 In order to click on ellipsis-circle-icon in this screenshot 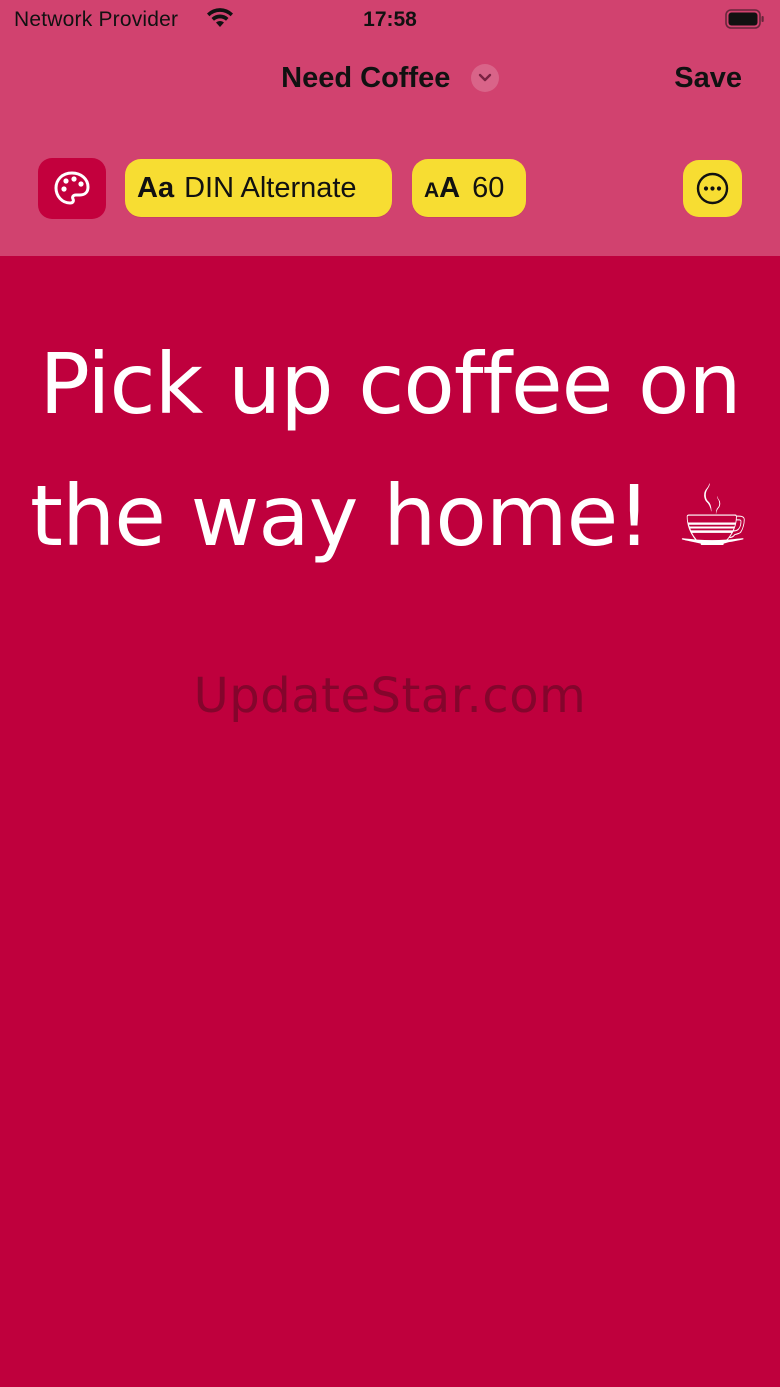, I will do `click(712, 188)`.